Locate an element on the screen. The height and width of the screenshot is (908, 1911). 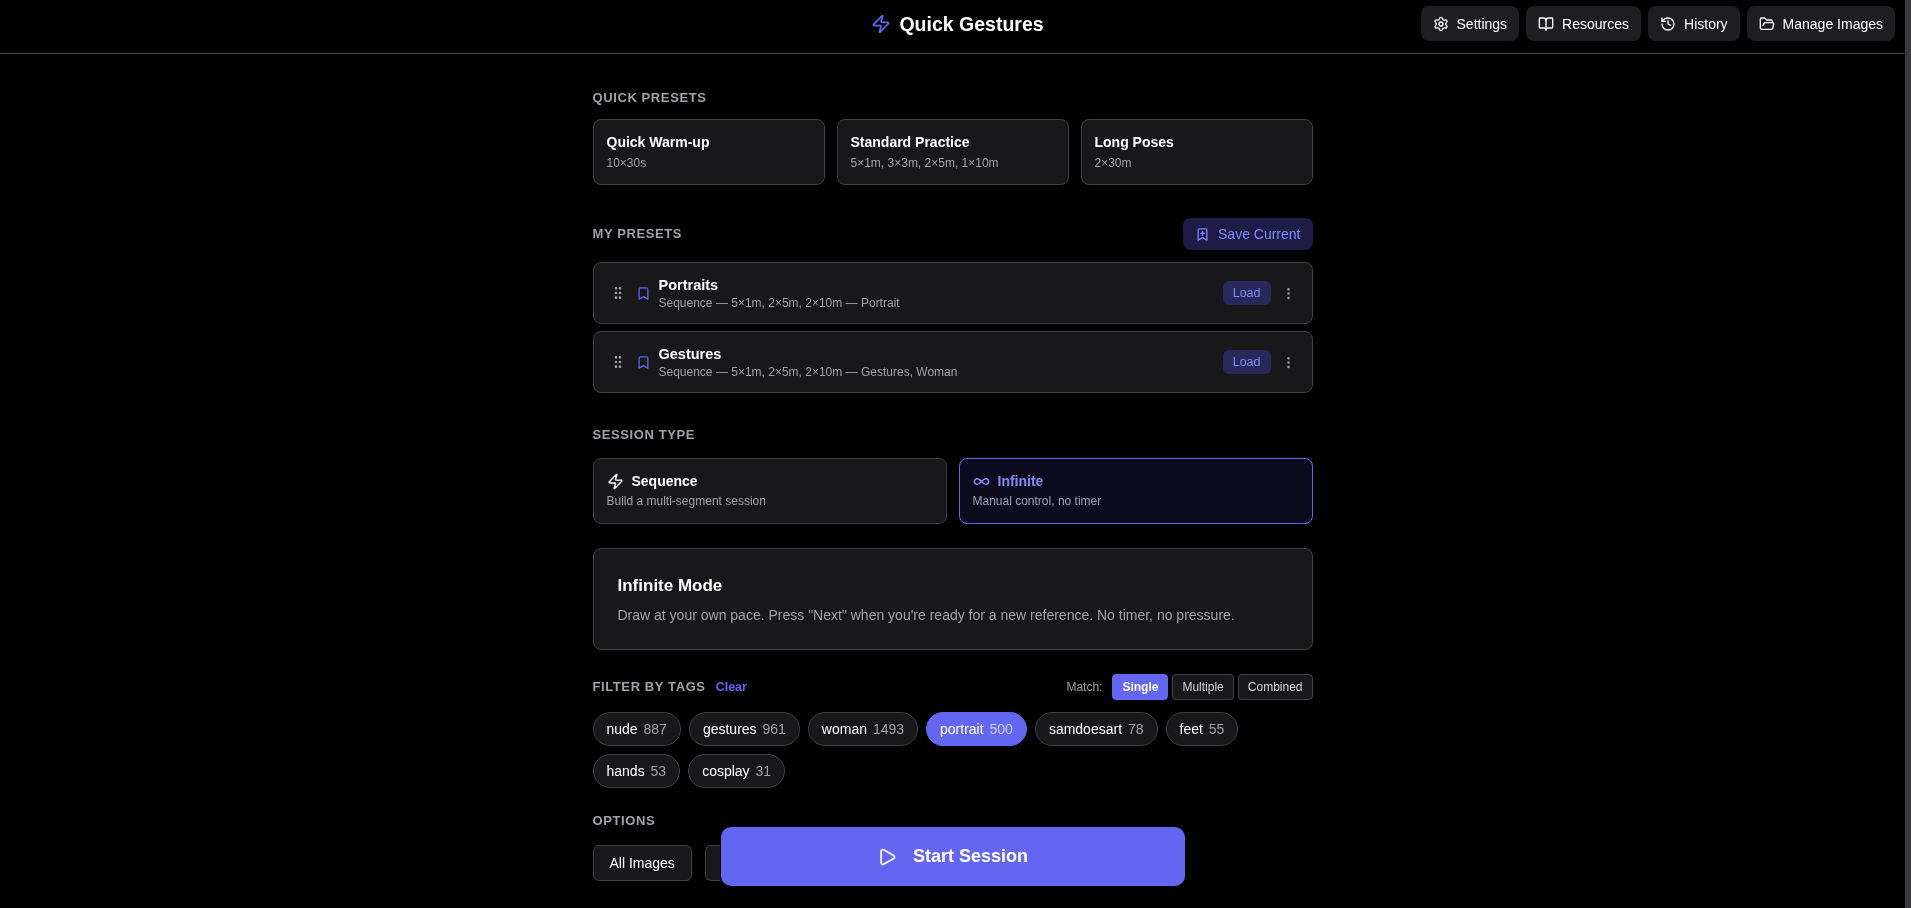
preset-card: Long Poses 2×30m is located at coordinates (1196, 152).